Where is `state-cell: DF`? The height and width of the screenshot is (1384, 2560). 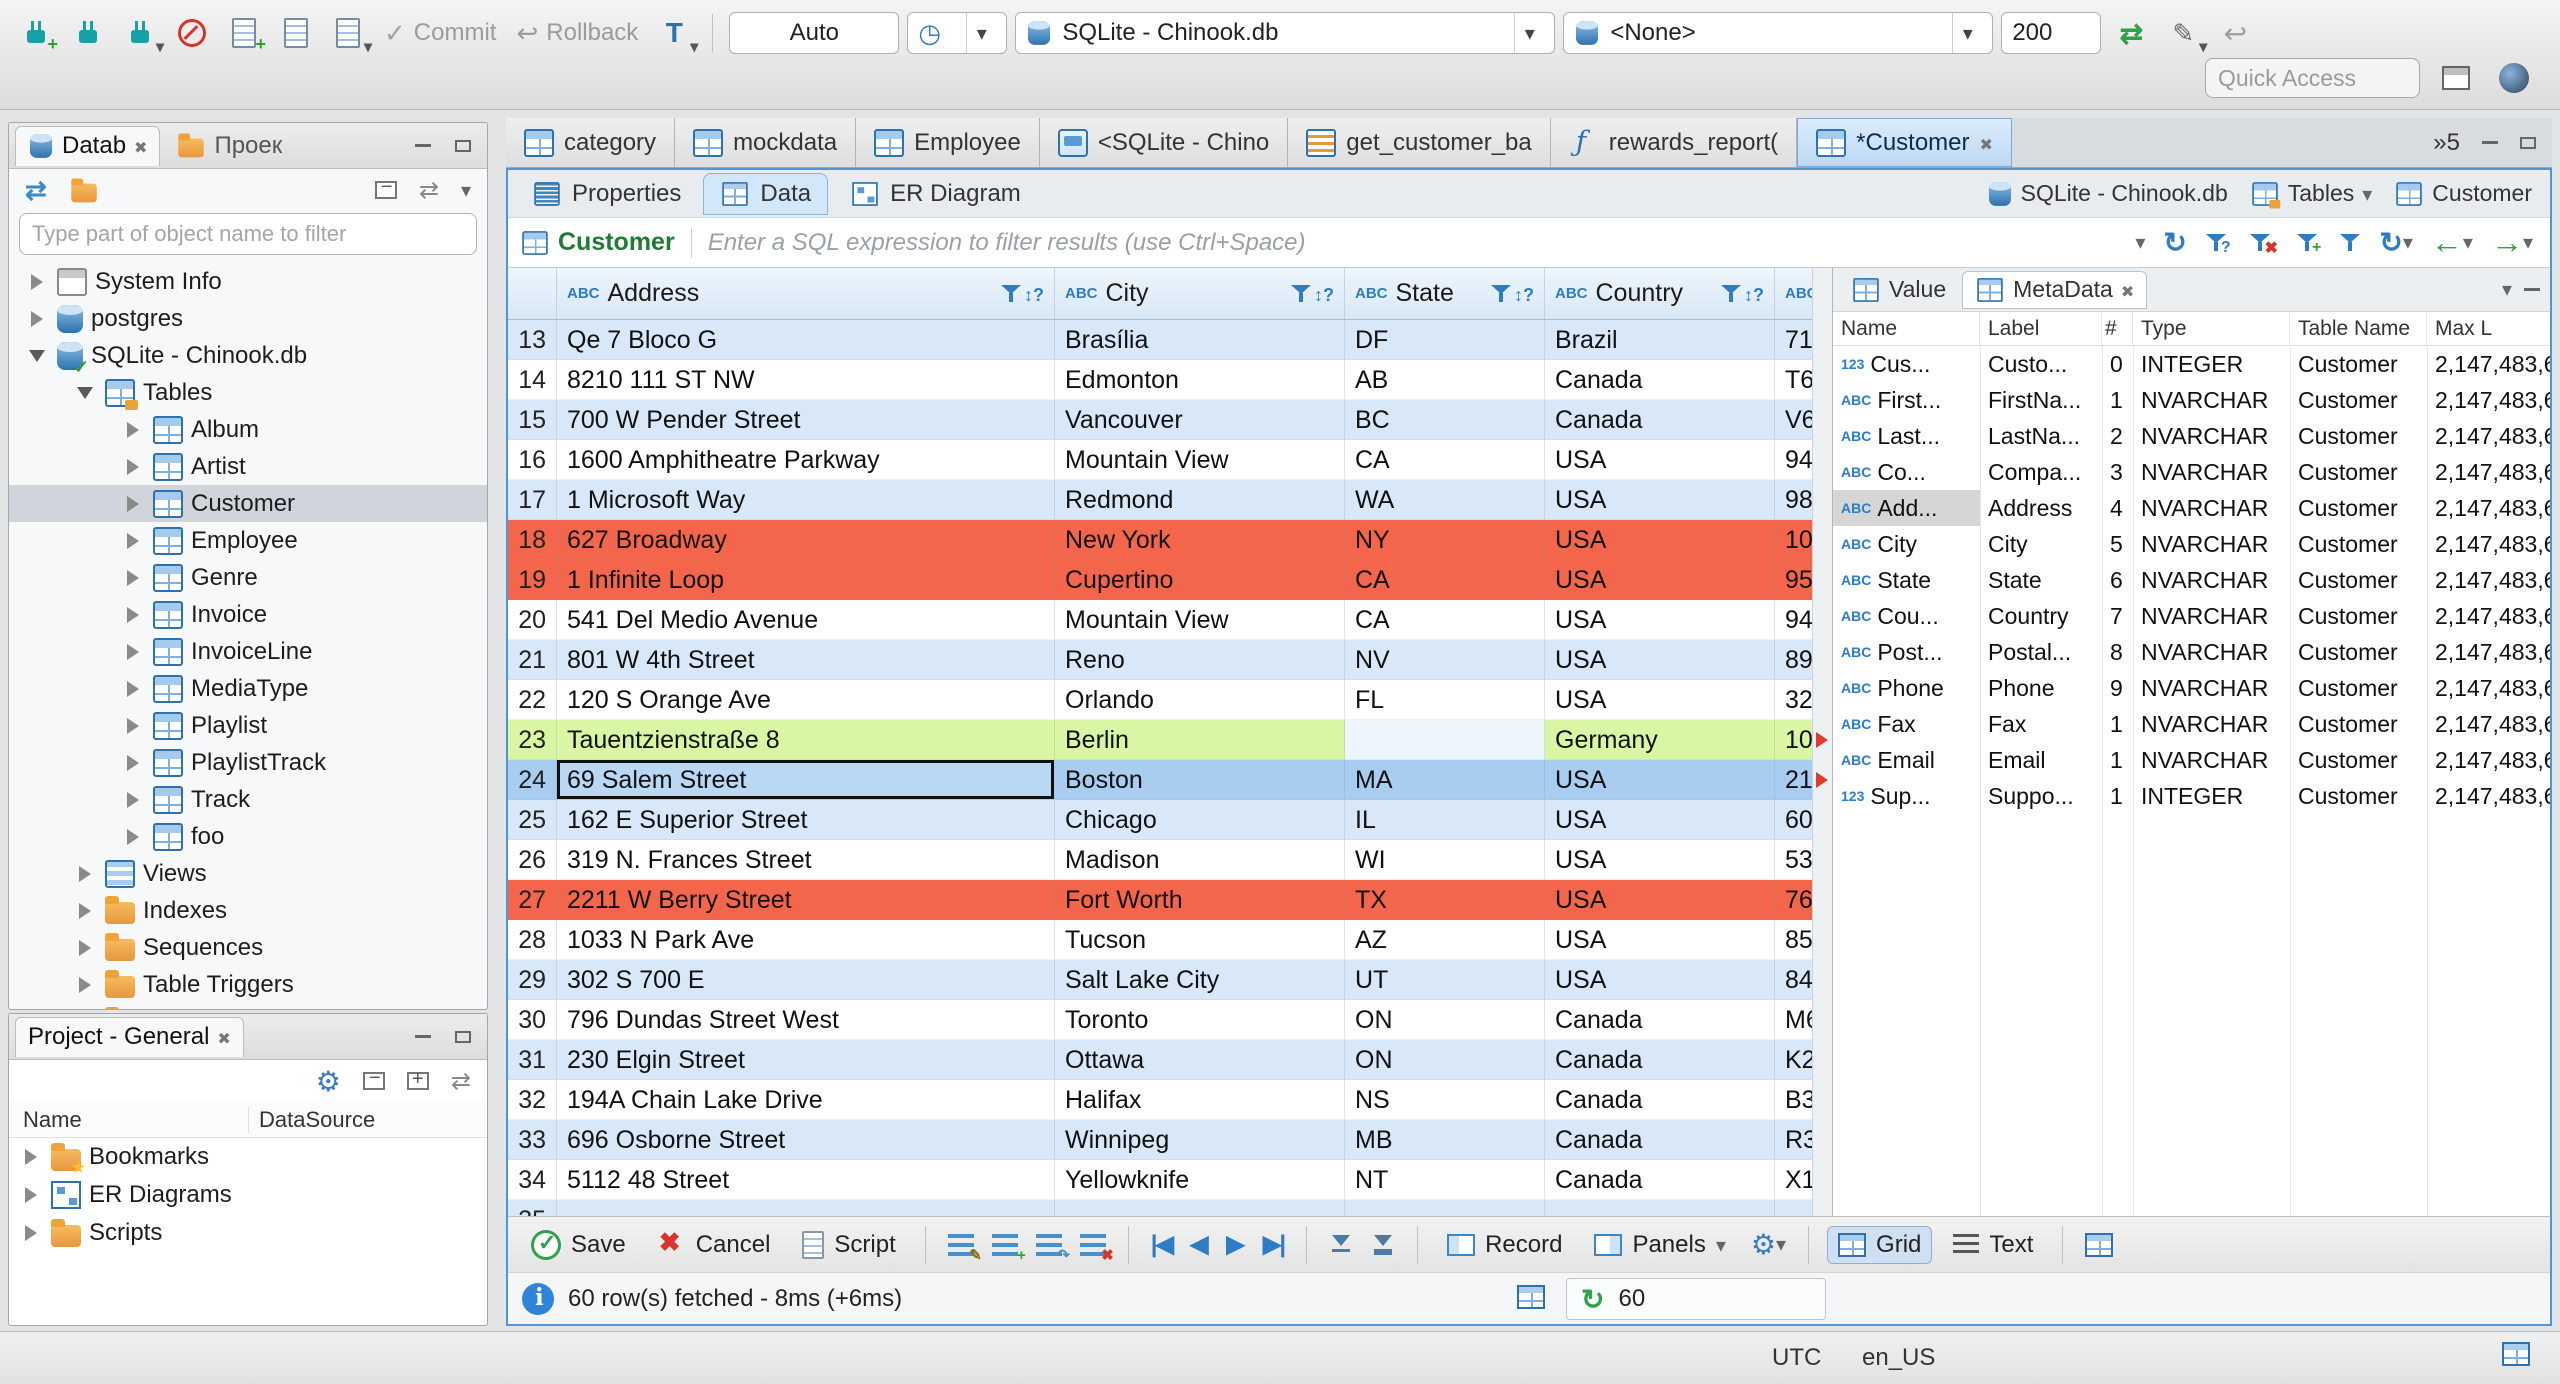 state-cell: DF is located at coordinates (1445, 340).